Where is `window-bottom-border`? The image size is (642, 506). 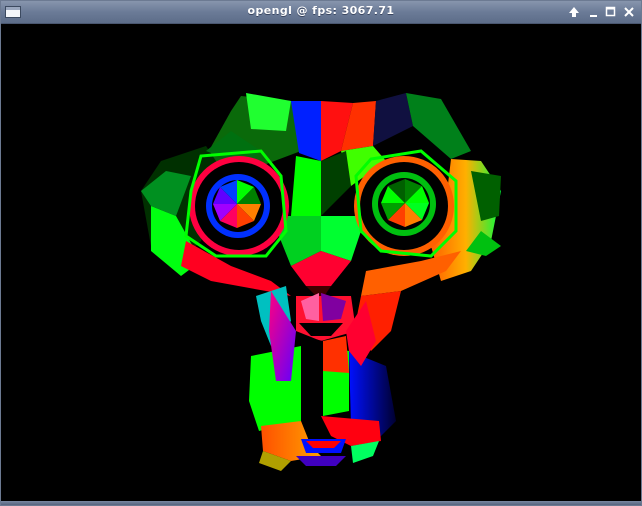 window-bottom-border is located at coordinates (321, 503).